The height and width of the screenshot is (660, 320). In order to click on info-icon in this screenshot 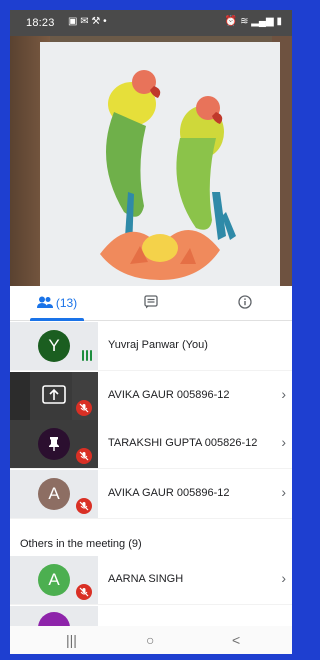, I will do `click(245, 303)`.